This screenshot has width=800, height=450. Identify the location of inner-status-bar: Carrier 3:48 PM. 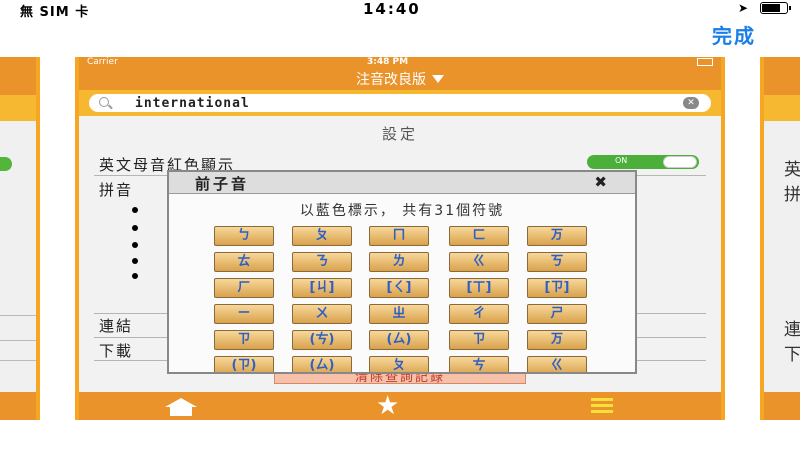
(400, 63).